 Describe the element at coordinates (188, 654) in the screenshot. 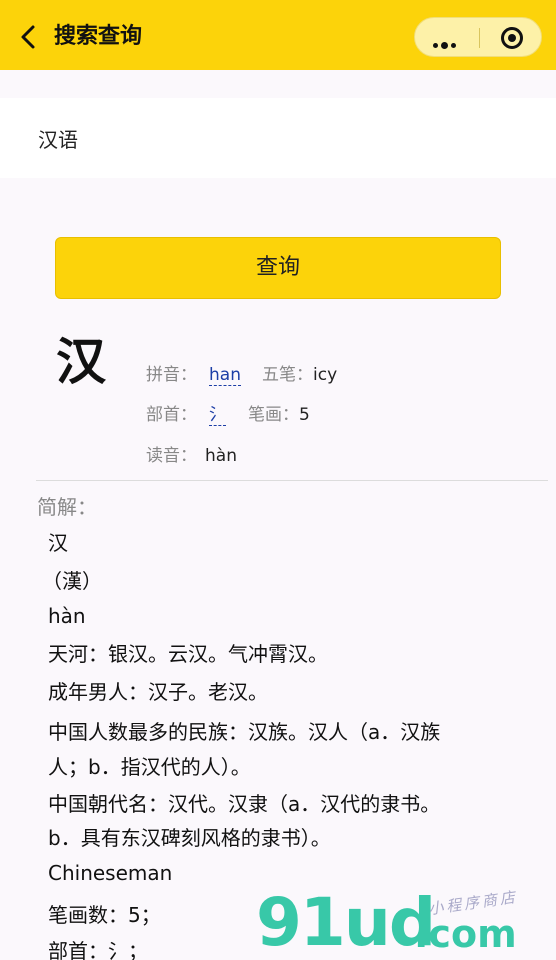

I see `brief-line: 天河：银汉。云汉。气冲霄汉。` at that location.